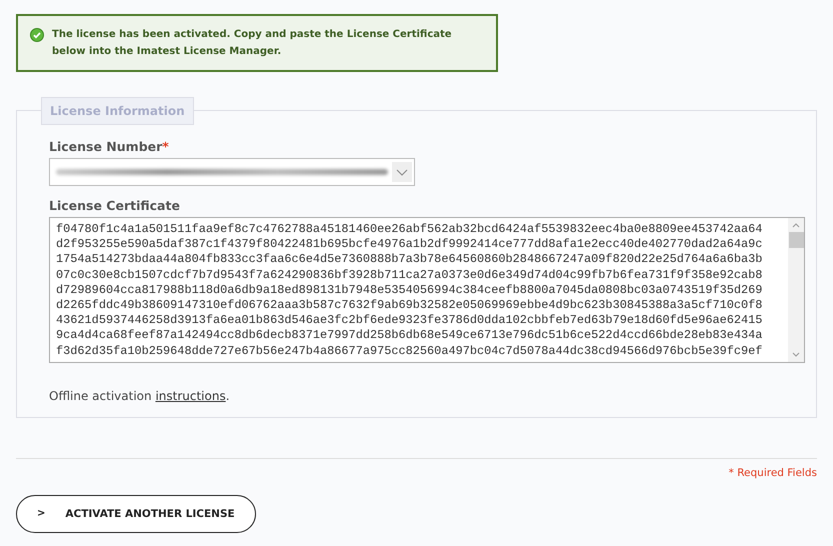 The height and width of the screenshot is (546, 833). Describe the element at coordinates (252, 43) in the screenshot. I see `notice-text: The license has been activated. Copy and paste the License Certificate below into the Imatest License Manager.` at that location.